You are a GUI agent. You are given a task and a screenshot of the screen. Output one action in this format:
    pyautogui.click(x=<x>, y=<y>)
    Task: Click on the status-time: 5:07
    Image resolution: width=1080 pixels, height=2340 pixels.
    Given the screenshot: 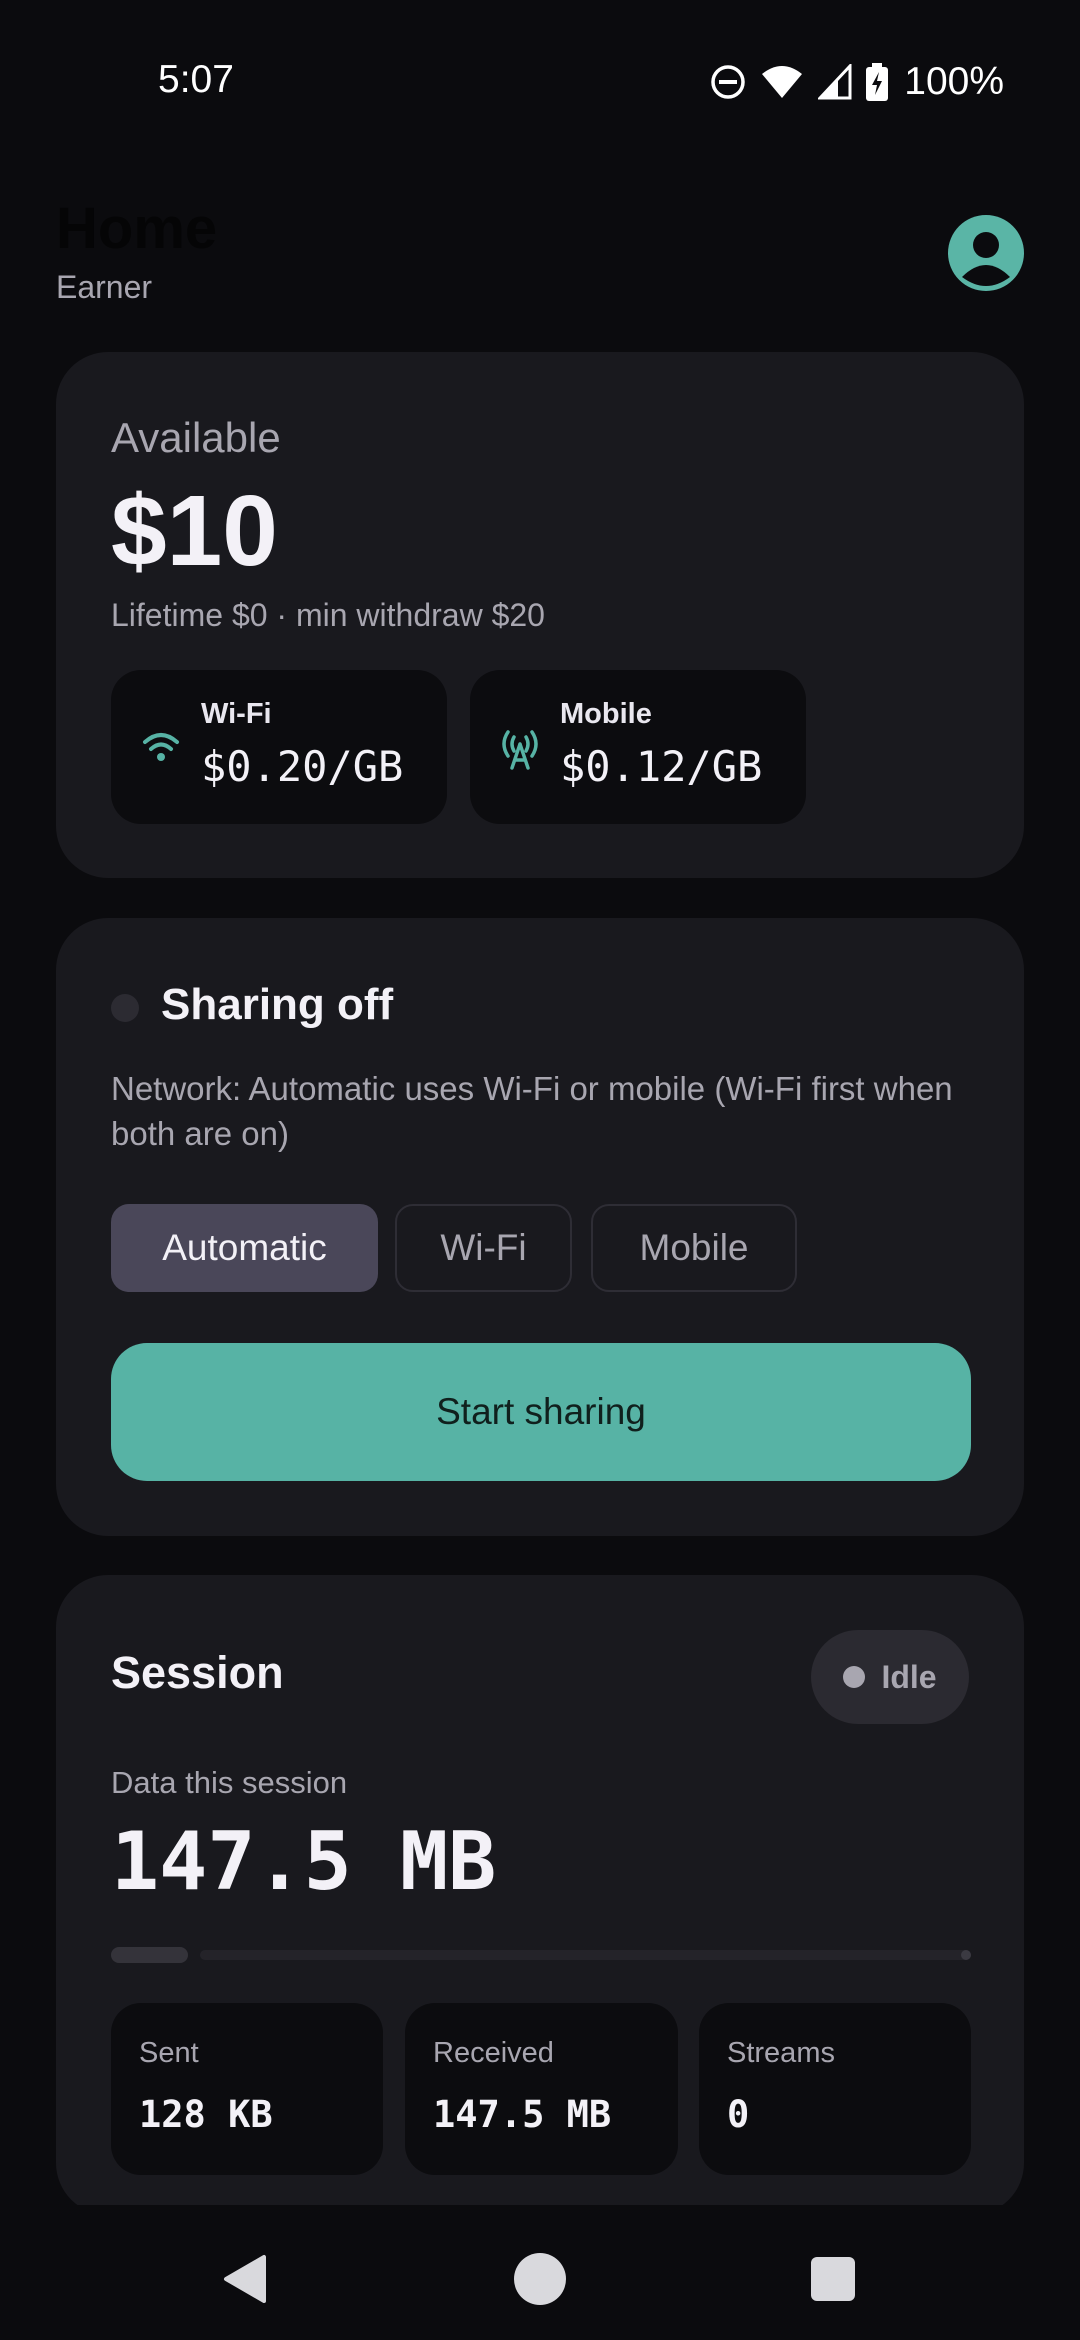 What is the action you would take?
    pyautogui.click(x=196, y=79)
    